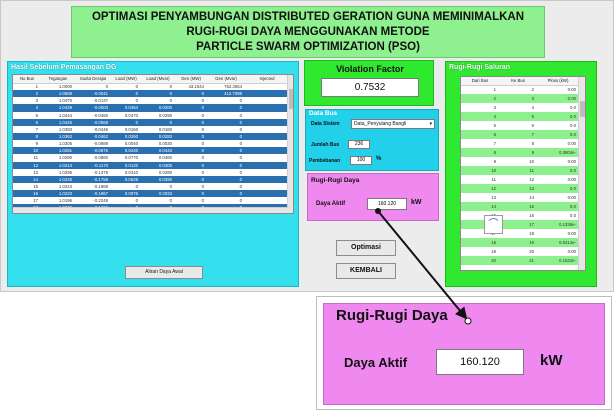 The height and width of the screenshot is (413, 614). I want to click on table-row: 12 1.0213 -0.1170 0.0120 0.0300 0 0, so click(151, 165).